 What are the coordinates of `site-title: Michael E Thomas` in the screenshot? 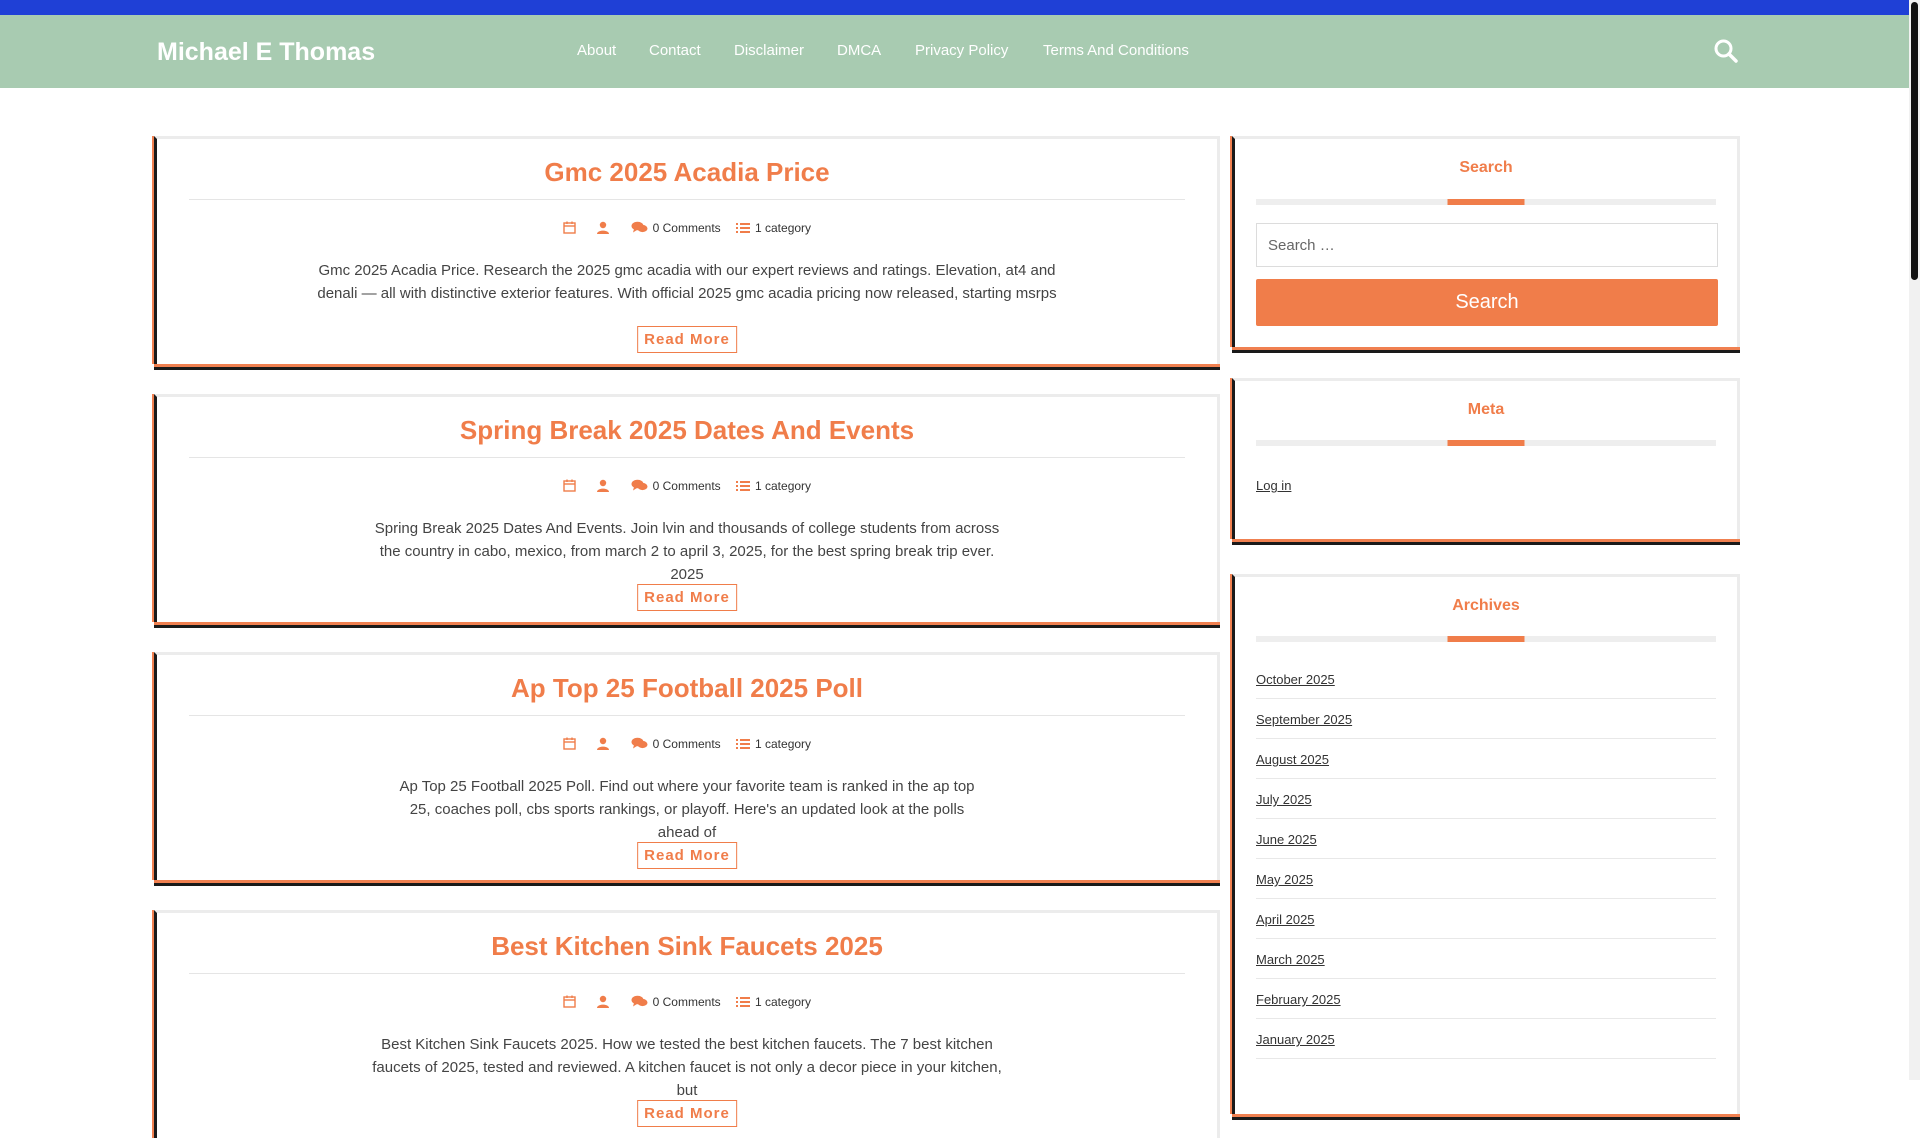 It's located at (266, 52).